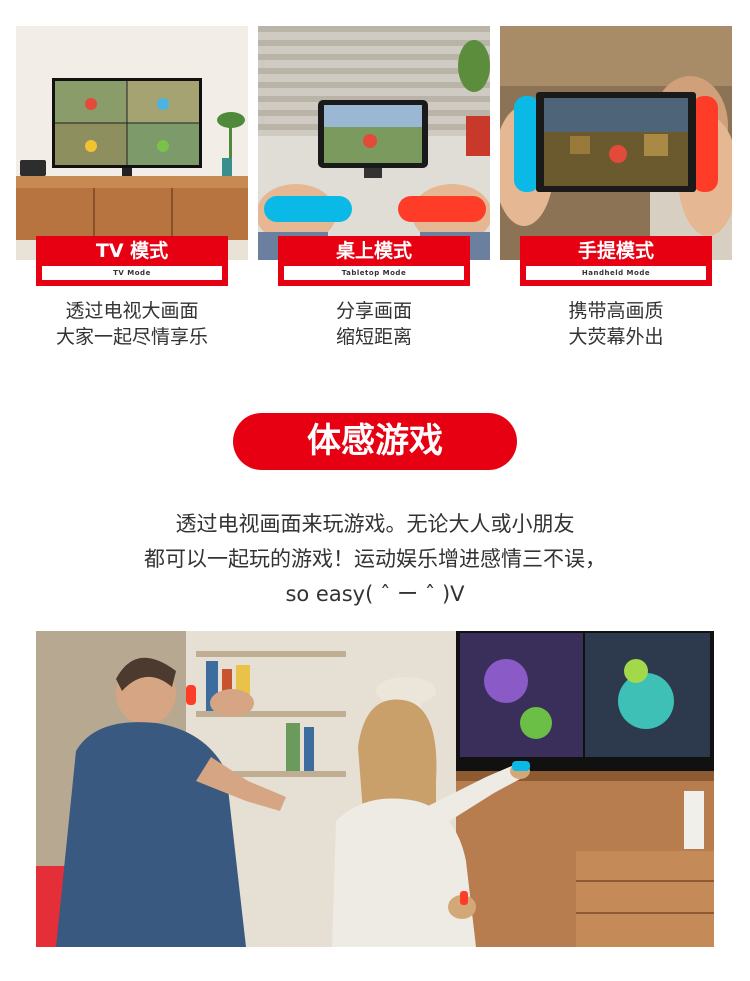 Image resolution: width=750 pixels, height=981 pixels. What do you see at coordinates (374, 324) in the screenshot?
I see `tabletop-mode-description: 分享画面 缩短距离` at bounding box center [374, 324].